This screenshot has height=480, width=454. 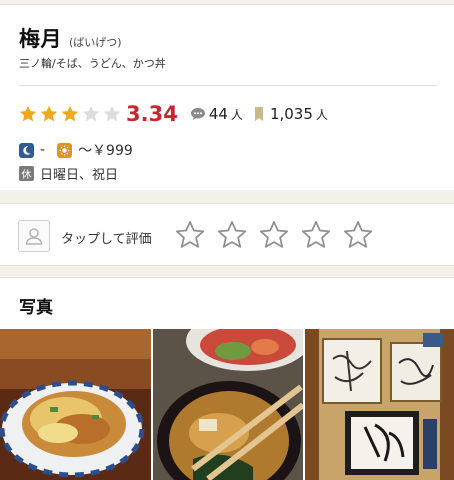 What do you see at coordinates (228, 85) in the screenshot?
I see `divider` at bounding box center [228, 85].